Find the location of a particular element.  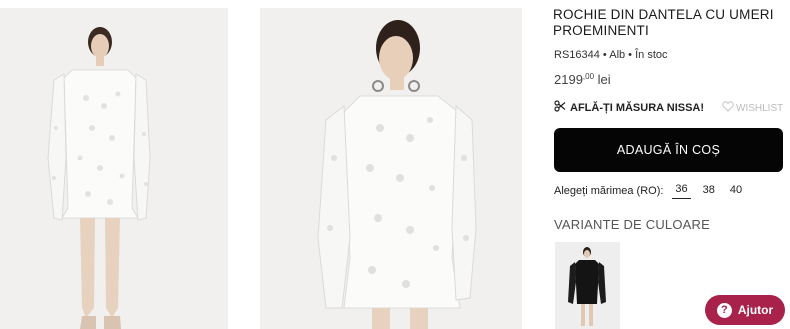

wishlist-label: WISHLIST is located at coordinates (760, 108).